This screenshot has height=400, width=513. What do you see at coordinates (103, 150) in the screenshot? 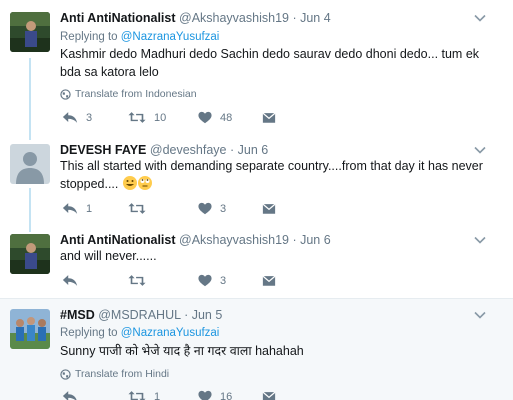
I see `author-name: DEVESH FAYE` at bounding box center [103, 150].